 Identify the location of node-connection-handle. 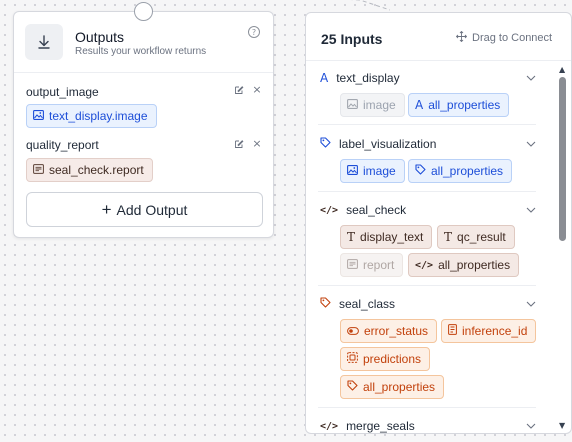
(143, 11).